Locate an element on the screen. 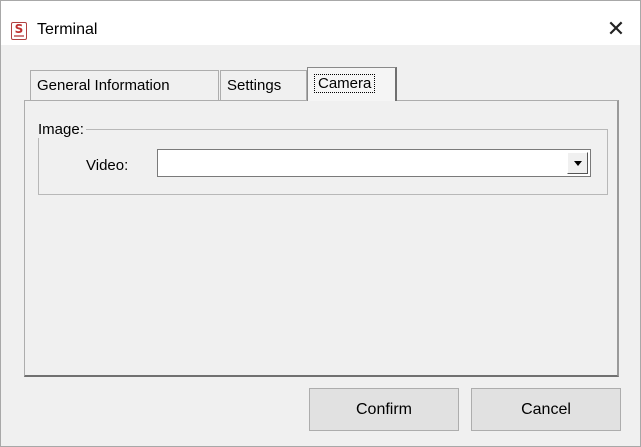  tab-label: Camera is located at coordinates (345, 83).